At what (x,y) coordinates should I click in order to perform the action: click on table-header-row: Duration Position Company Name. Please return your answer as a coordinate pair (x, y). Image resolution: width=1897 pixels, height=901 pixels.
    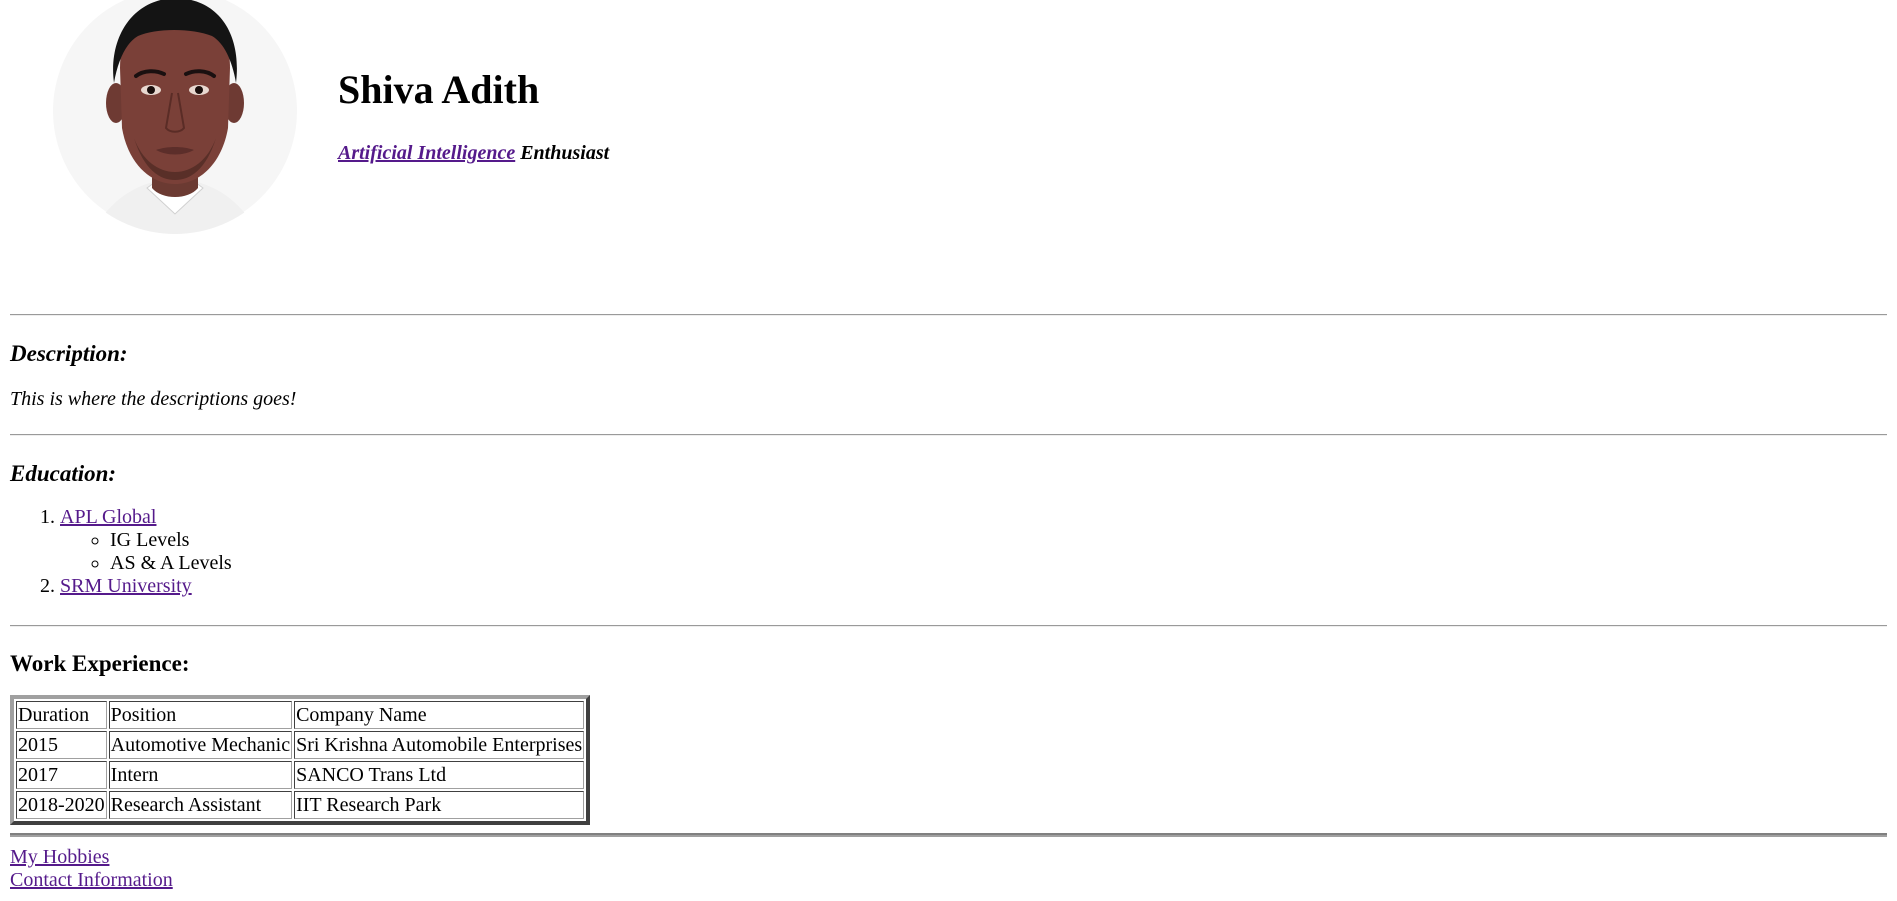
    Looking at the image, I should click on (300, 715).